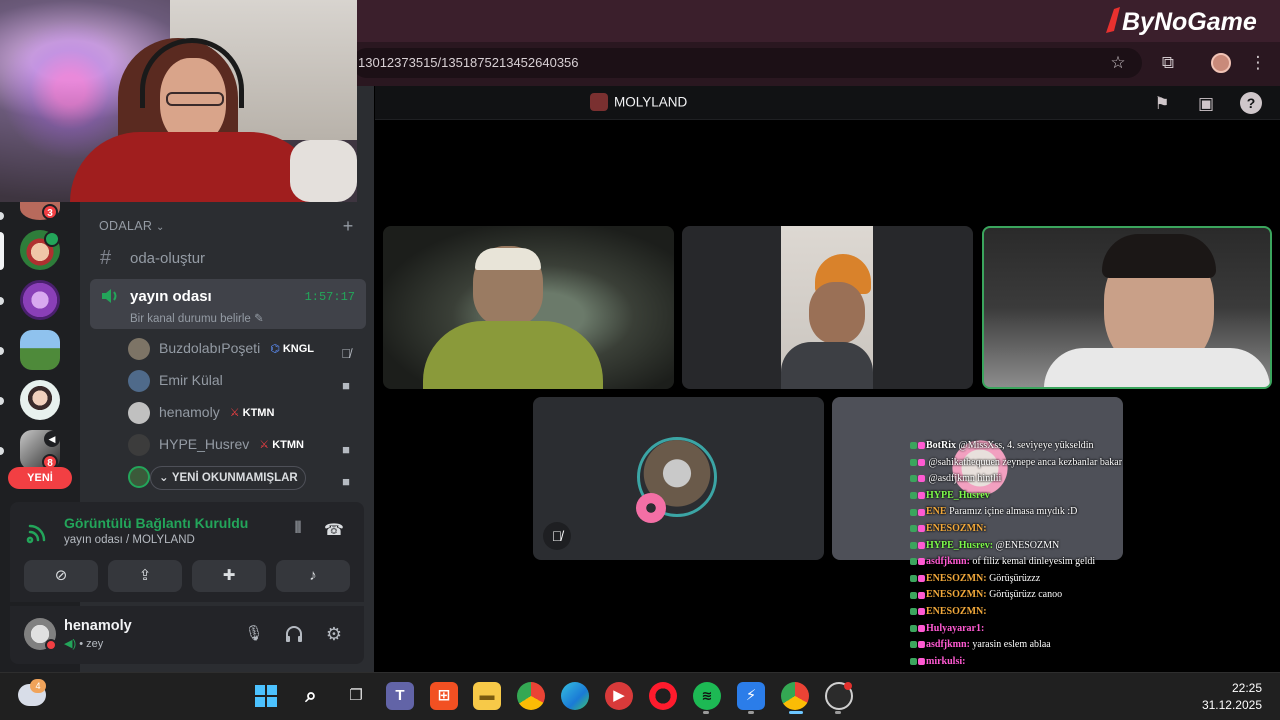  Describe the element at coordinates (228, 478) in the screenshot. I see `unread-messages-pill: ⌄ YENİ OKUNMAMIŞLAR` at that location.